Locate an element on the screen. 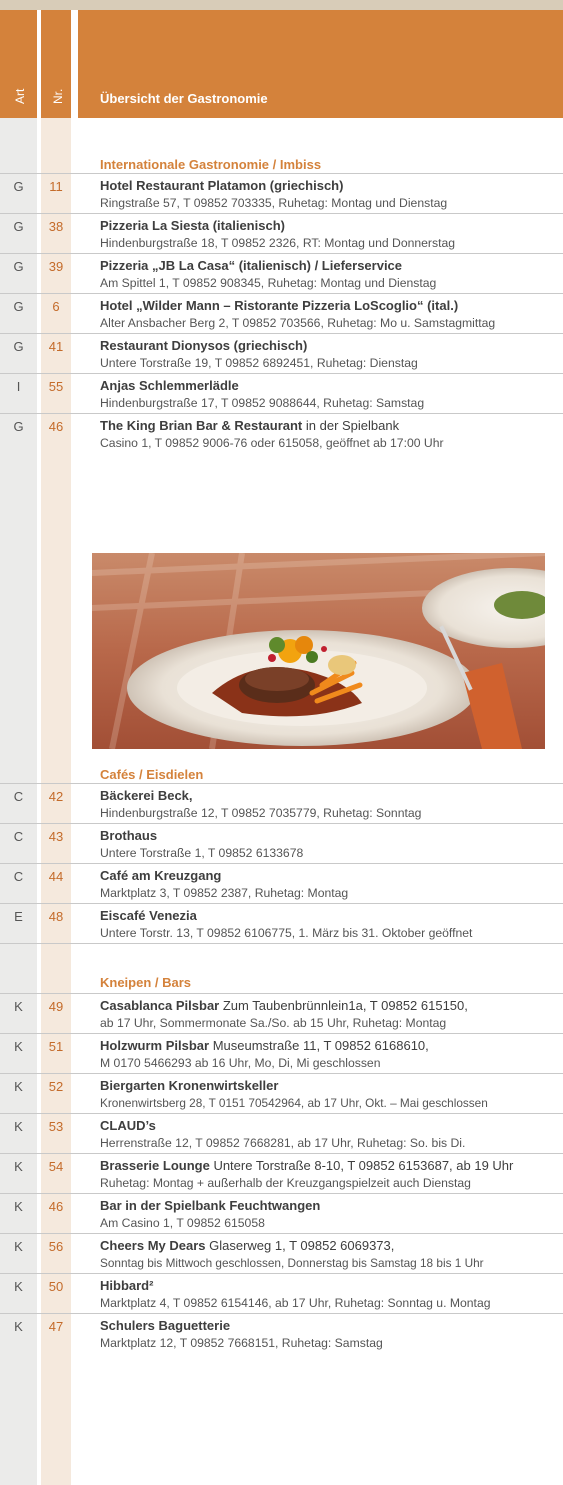  entry-number: 39 is located at coordinates (56, 266).